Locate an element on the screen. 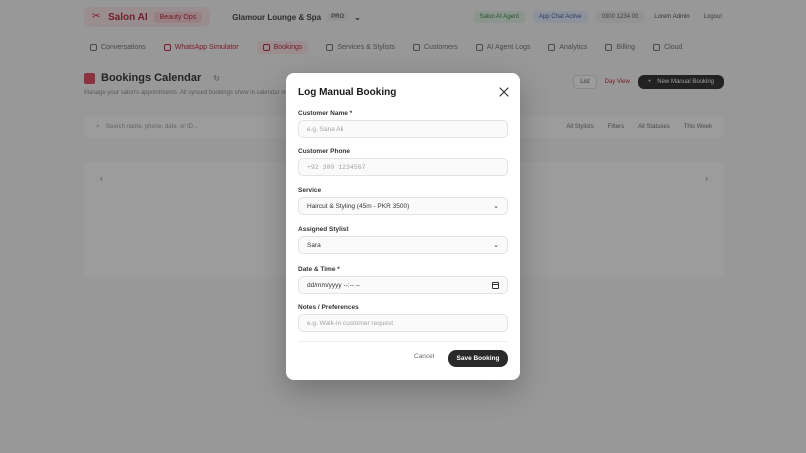 The width and height of the screenshot is (806, 453). stylist-select: Sara ⌄ is located at coordinates (403, 245).